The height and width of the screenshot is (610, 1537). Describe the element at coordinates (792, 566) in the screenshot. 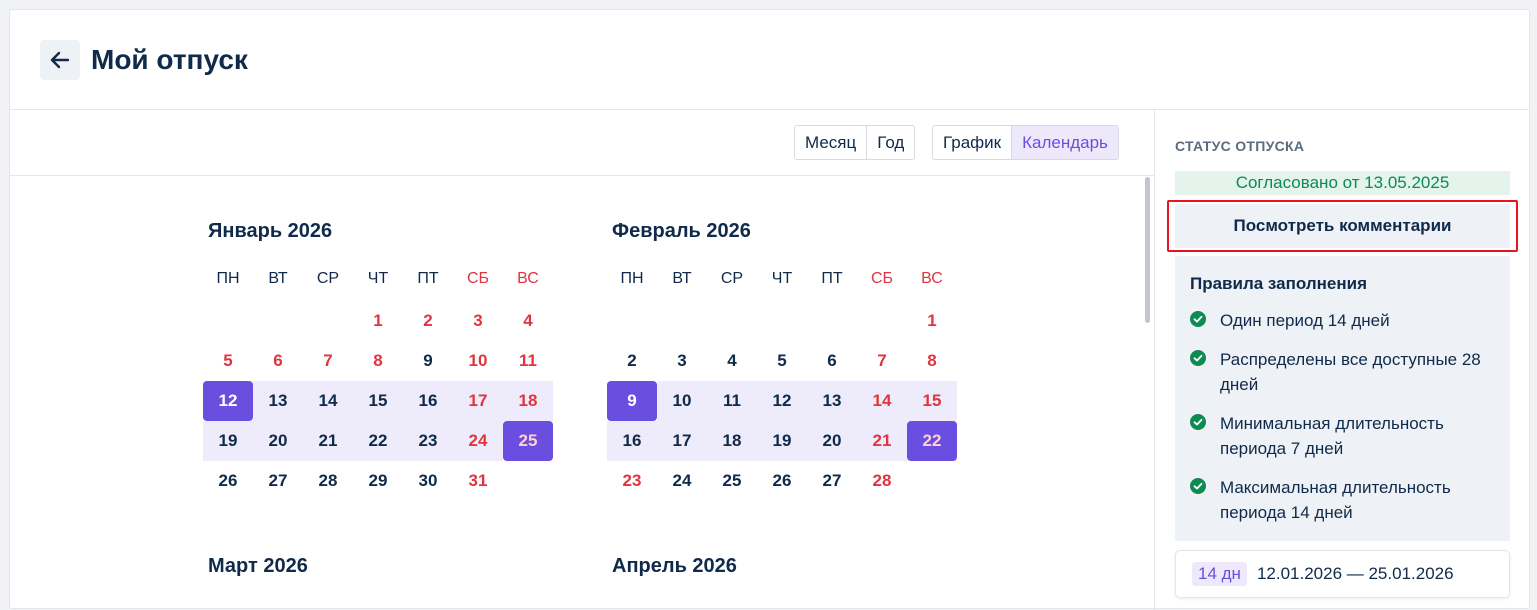

I see `month-april: Апрель 2026` at that location.